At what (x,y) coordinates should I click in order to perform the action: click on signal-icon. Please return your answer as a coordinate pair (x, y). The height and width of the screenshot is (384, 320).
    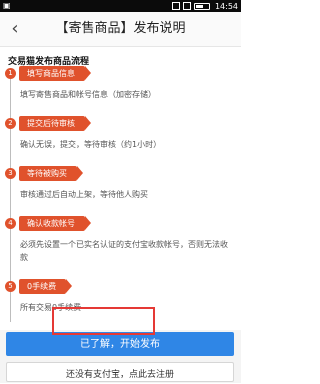
    Looking at the image, I should click on (186, 6).